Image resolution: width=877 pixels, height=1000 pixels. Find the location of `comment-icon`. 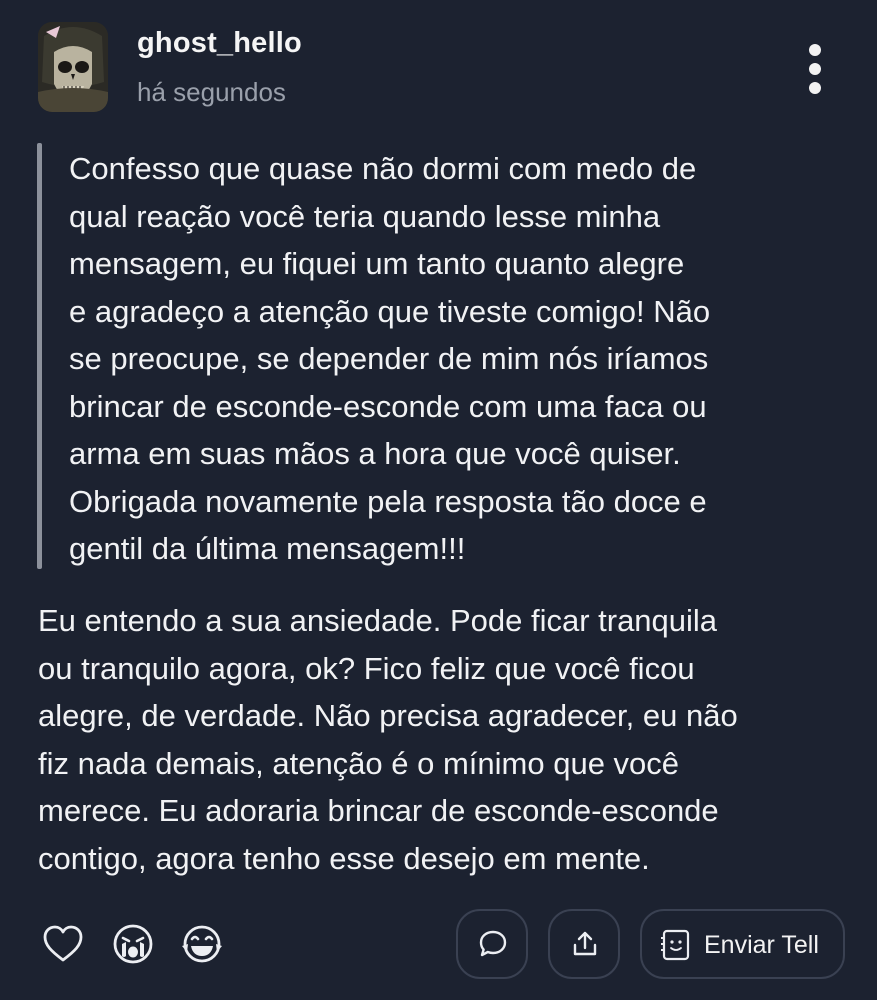

comment-icon is located at coordinates (493, 943).